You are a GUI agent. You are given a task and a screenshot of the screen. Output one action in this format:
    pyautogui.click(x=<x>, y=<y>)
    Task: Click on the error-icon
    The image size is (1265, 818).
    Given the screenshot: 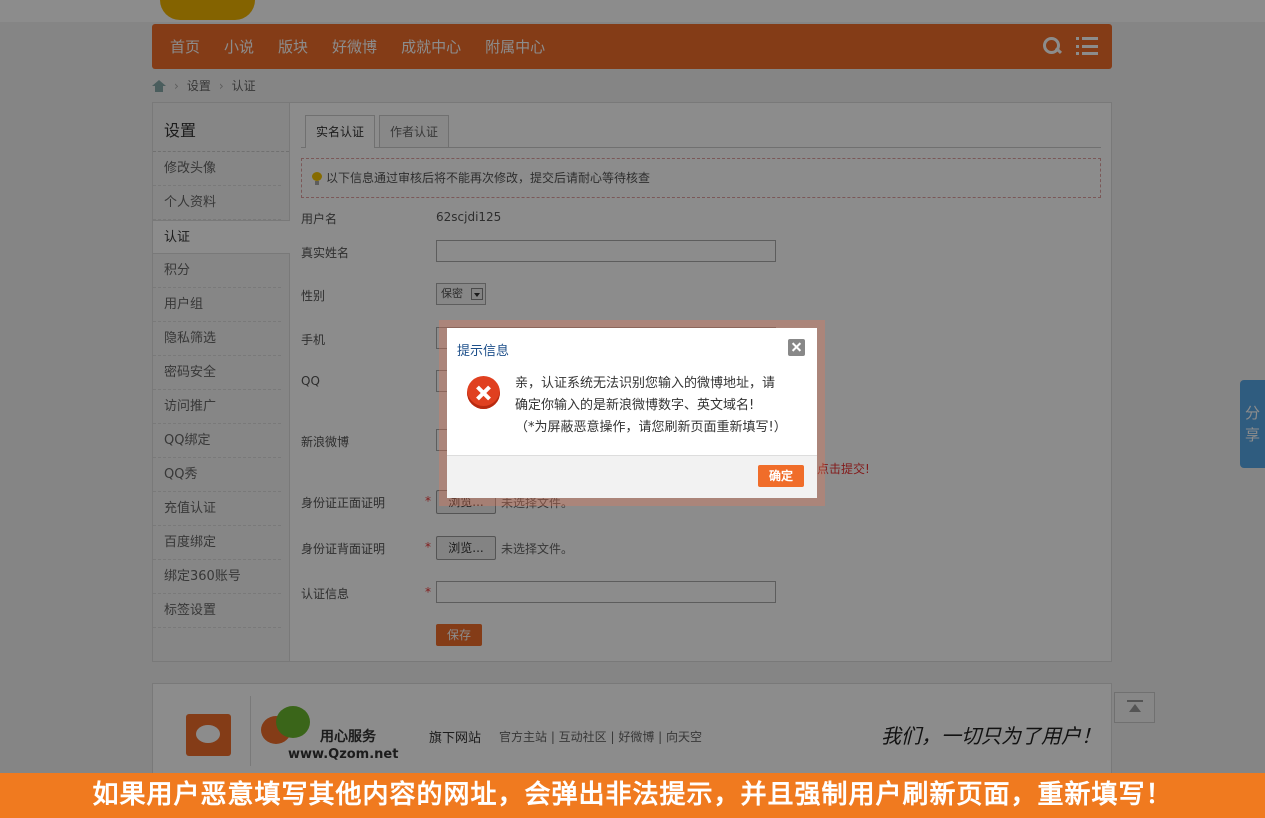 What is the action you would take?
    pyautogui.click(x=483, y=392)
    